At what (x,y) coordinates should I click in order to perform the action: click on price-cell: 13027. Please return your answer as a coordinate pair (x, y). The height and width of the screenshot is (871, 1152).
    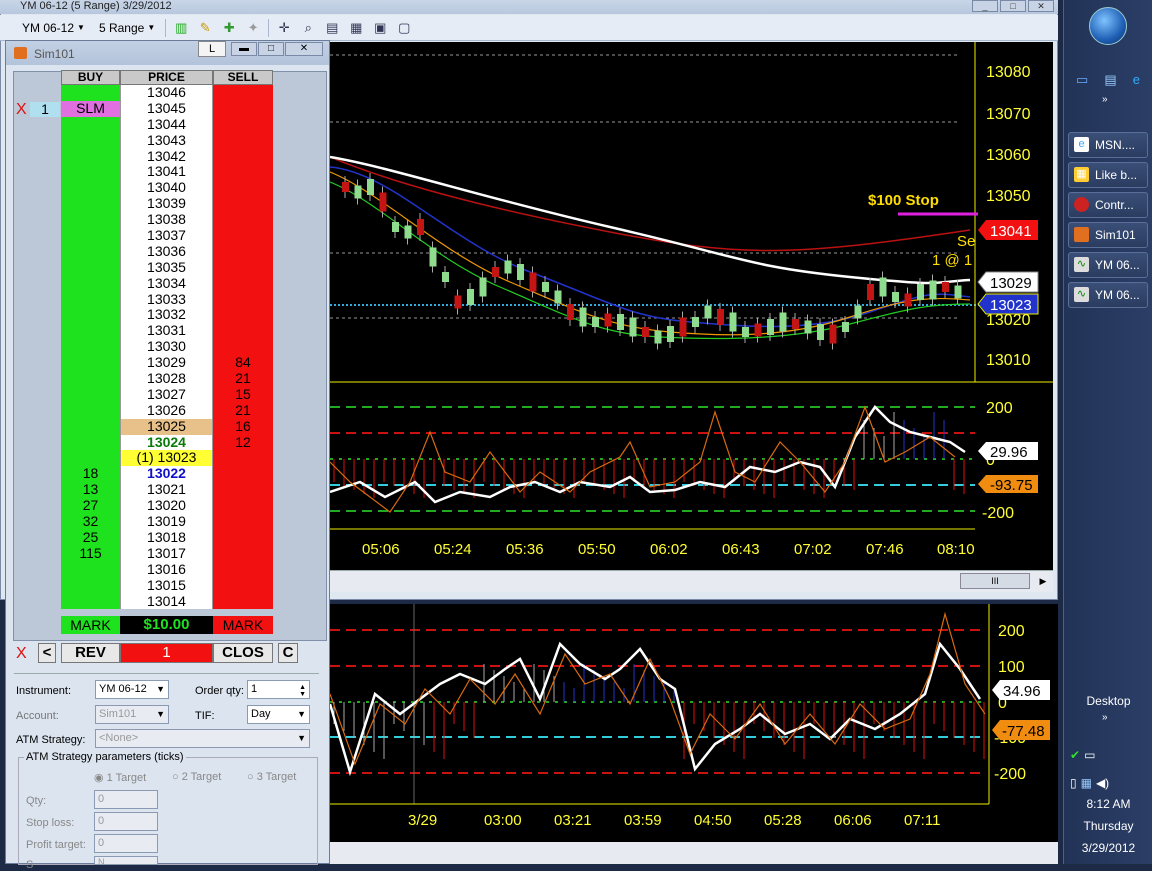
    Looking at the image, I should click on (166, 394).